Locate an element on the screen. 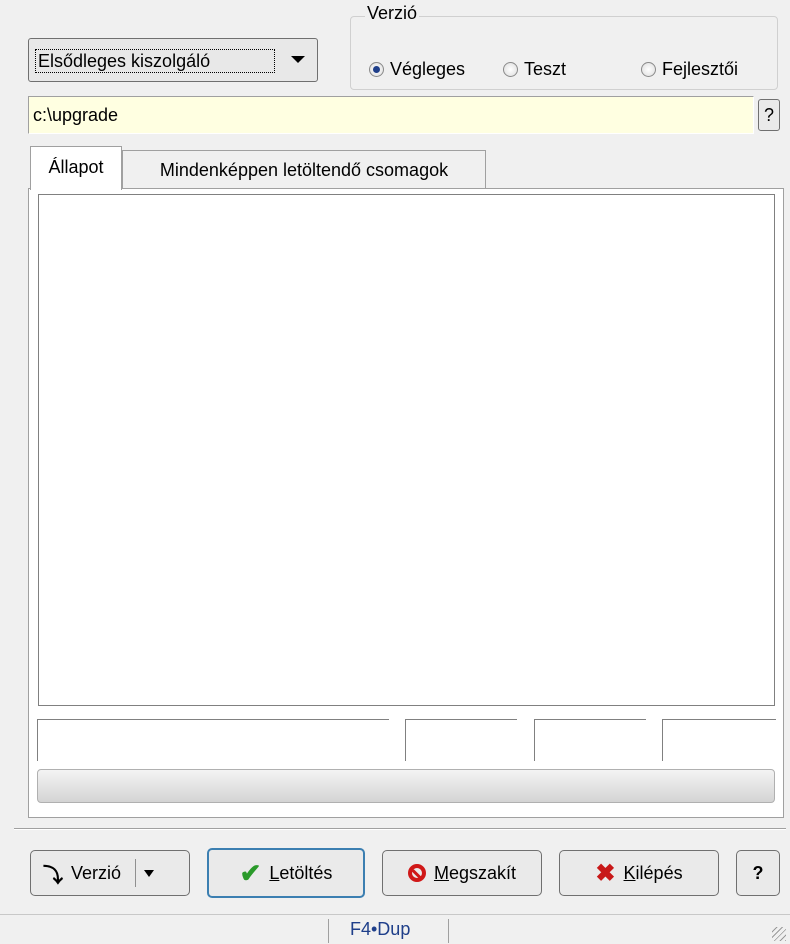  radio-fejlesztoi-indicator is located at coordinates (648, 69).